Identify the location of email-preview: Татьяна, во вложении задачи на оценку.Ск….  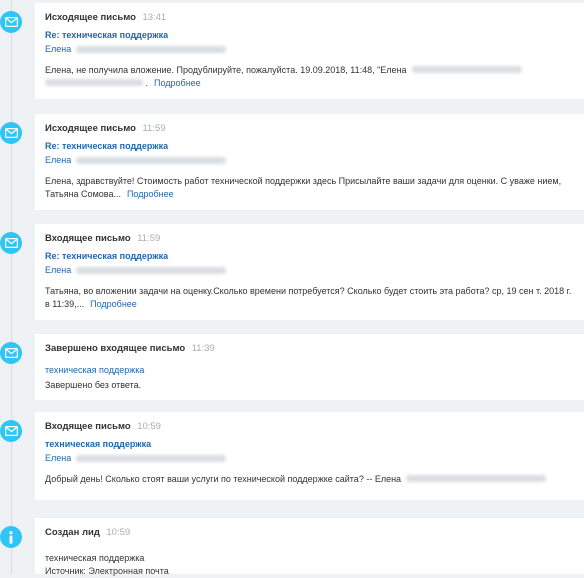
(309, 298).